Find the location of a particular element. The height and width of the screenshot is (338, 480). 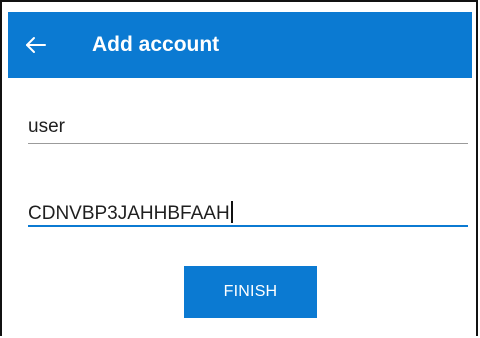

secret-key-input: CDNVBP3JAHHBFAAH is located at coordinates (130, 213).